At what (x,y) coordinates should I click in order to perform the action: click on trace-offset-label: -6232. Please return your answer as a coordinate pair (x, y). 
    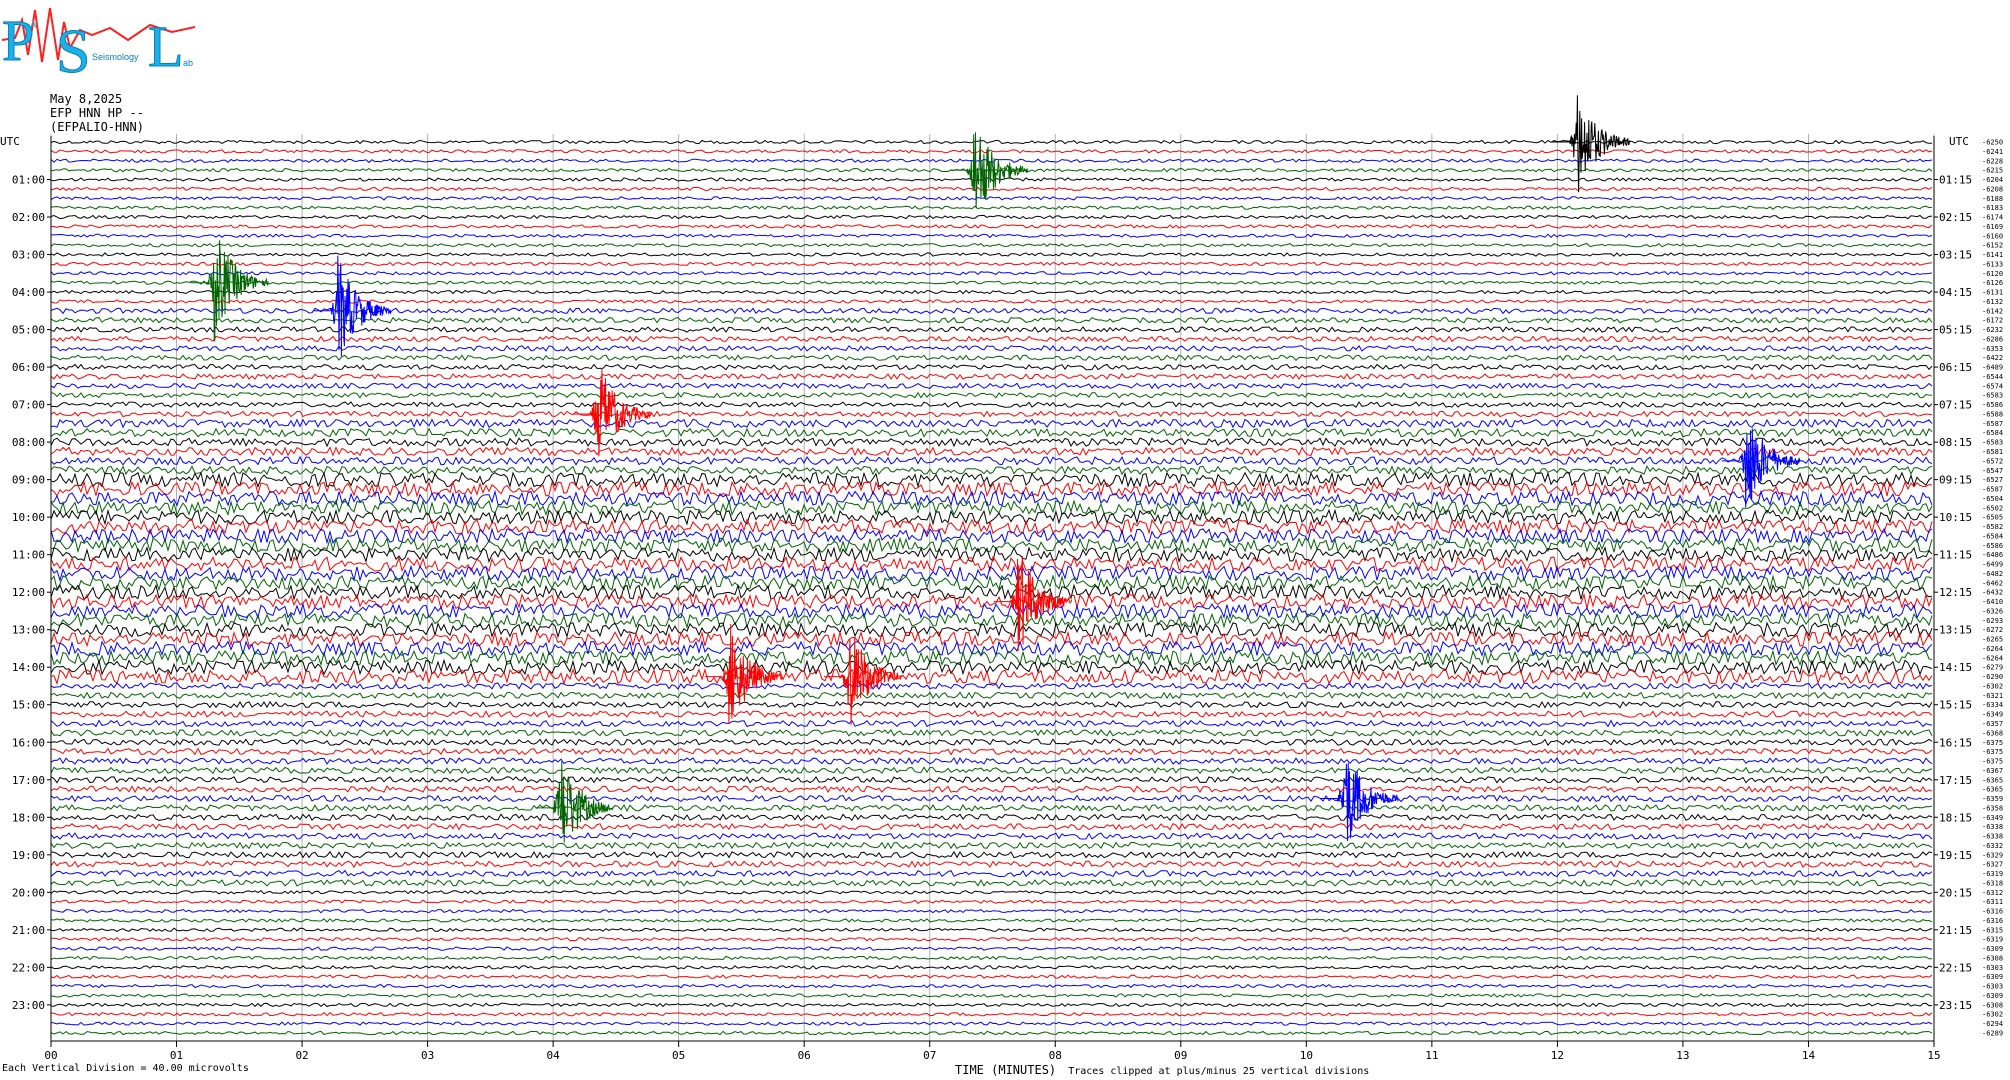
    Looking at the image, I should click on (1992, 330).